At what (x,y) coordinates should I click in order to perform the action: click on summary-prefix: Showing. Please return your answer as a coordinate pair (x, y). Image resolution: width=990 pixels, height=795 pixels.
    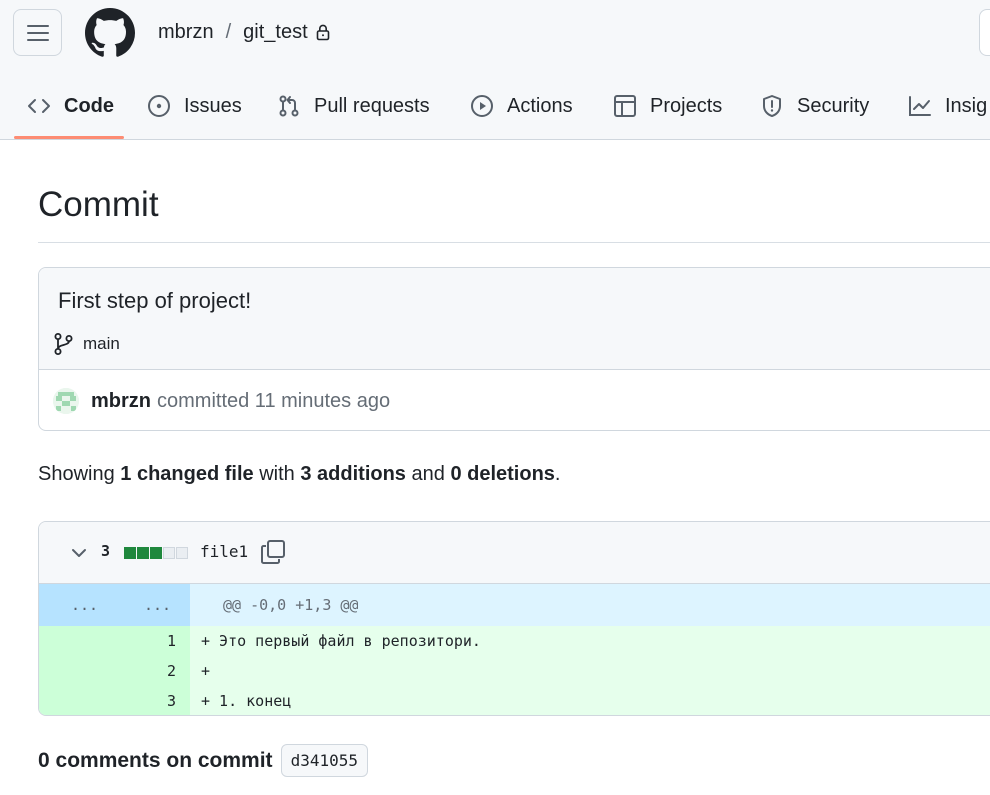
    Looking at the image, I should click on (76, 474).